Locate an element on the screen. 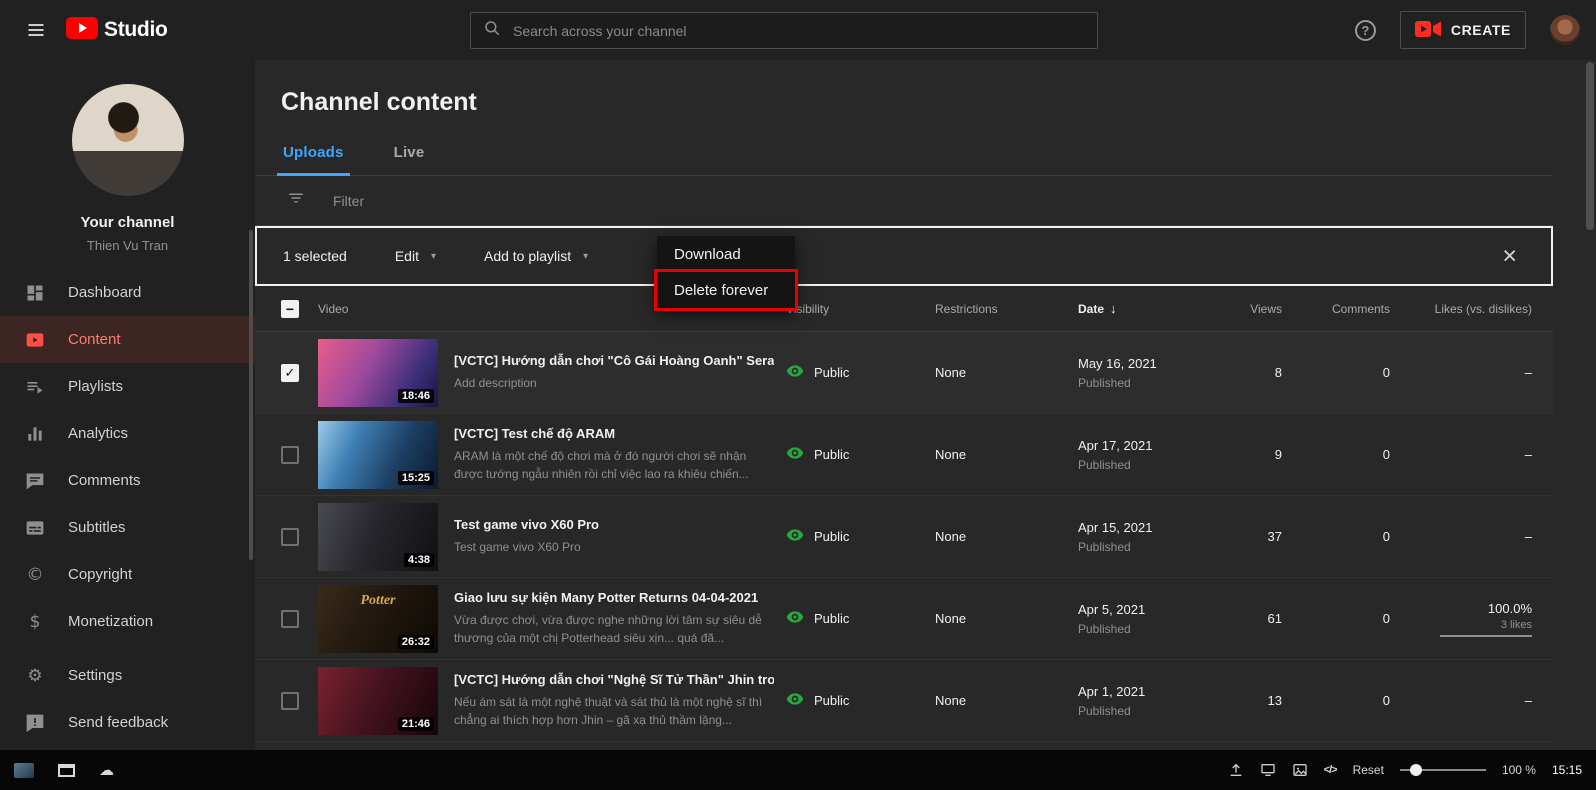 This screenshot has width=1596, height=790. zoom-slider-knob is located at coordinates (1415, 770).